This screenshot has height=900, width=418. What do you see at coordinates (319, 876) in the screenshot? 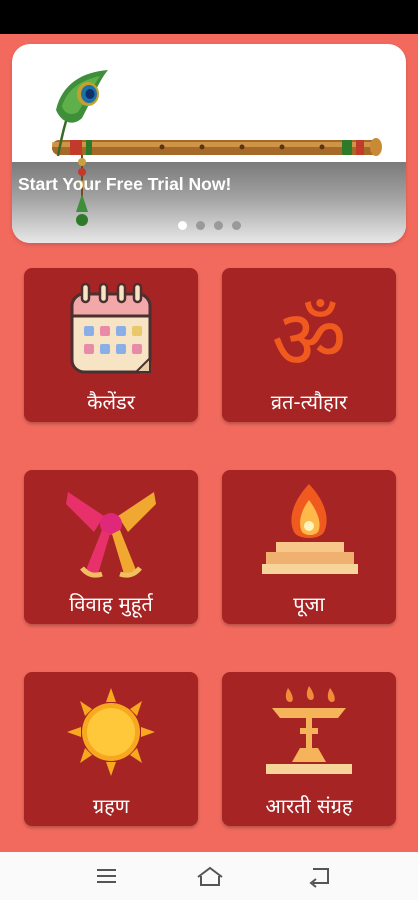
I see `back-icon` at bounding box center [319, 876].